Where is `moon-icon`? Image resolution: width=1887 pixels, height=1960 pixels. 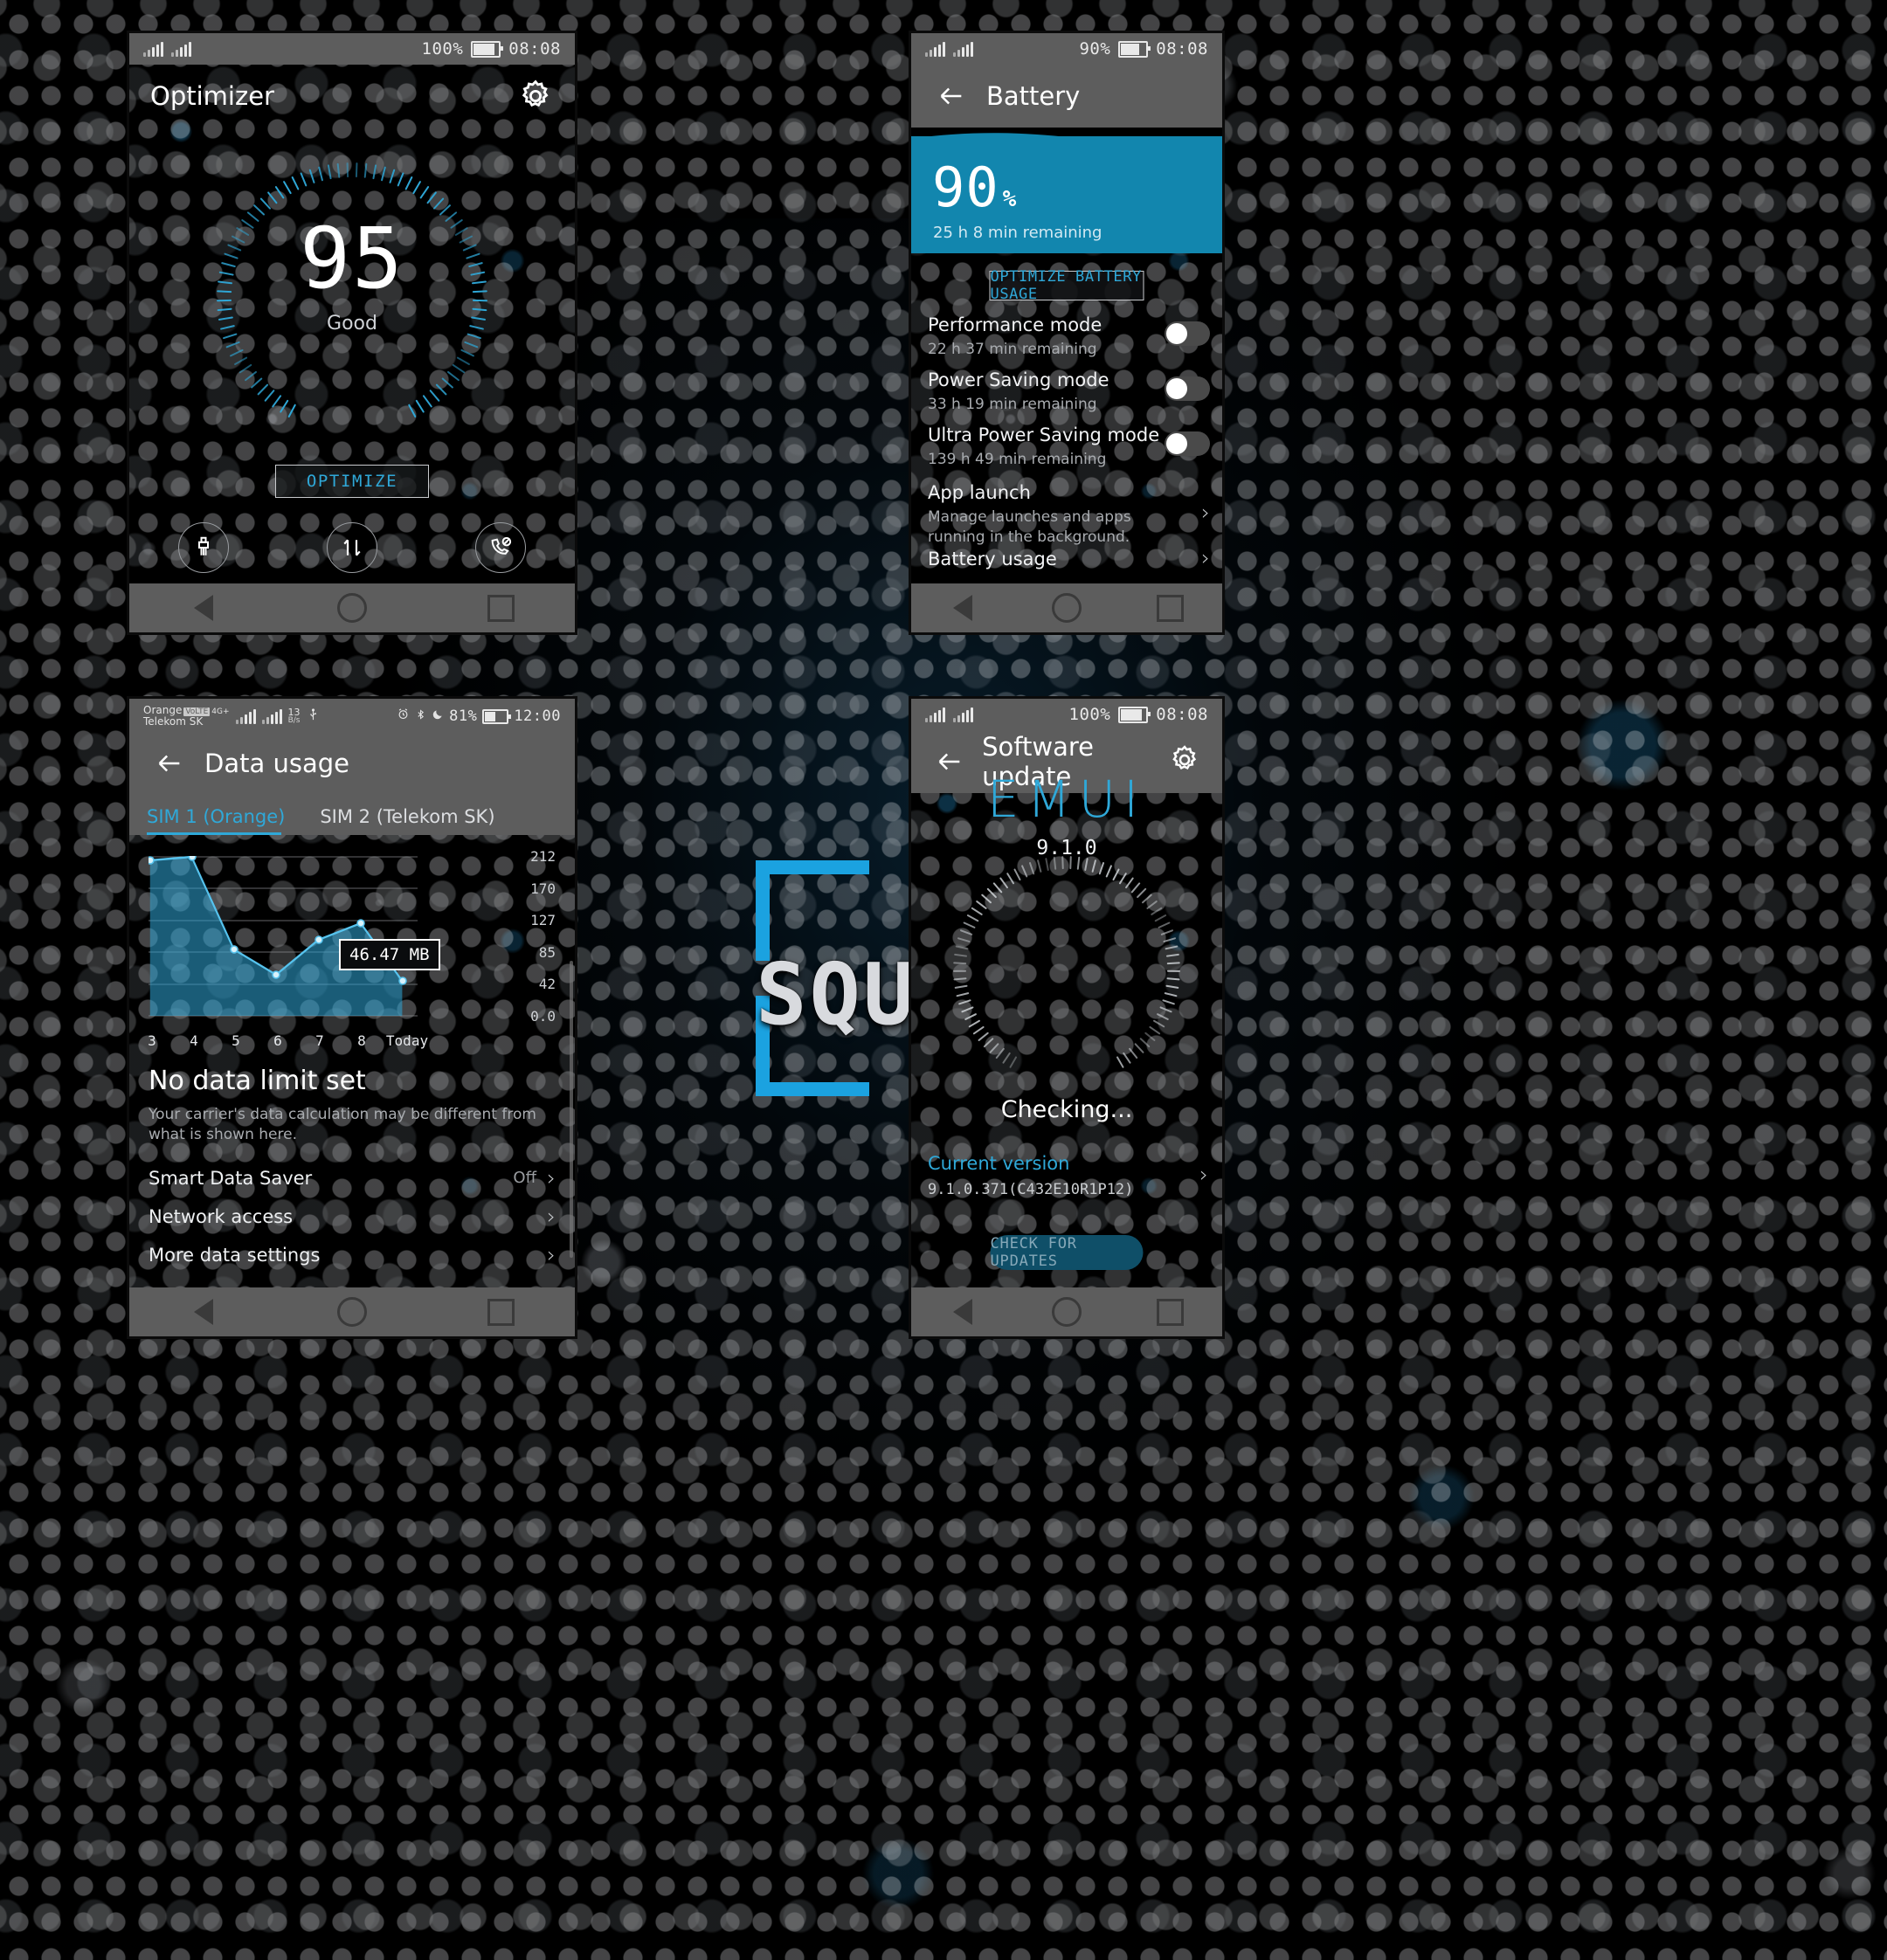 moon-icon is located at coordinates (438, 716).